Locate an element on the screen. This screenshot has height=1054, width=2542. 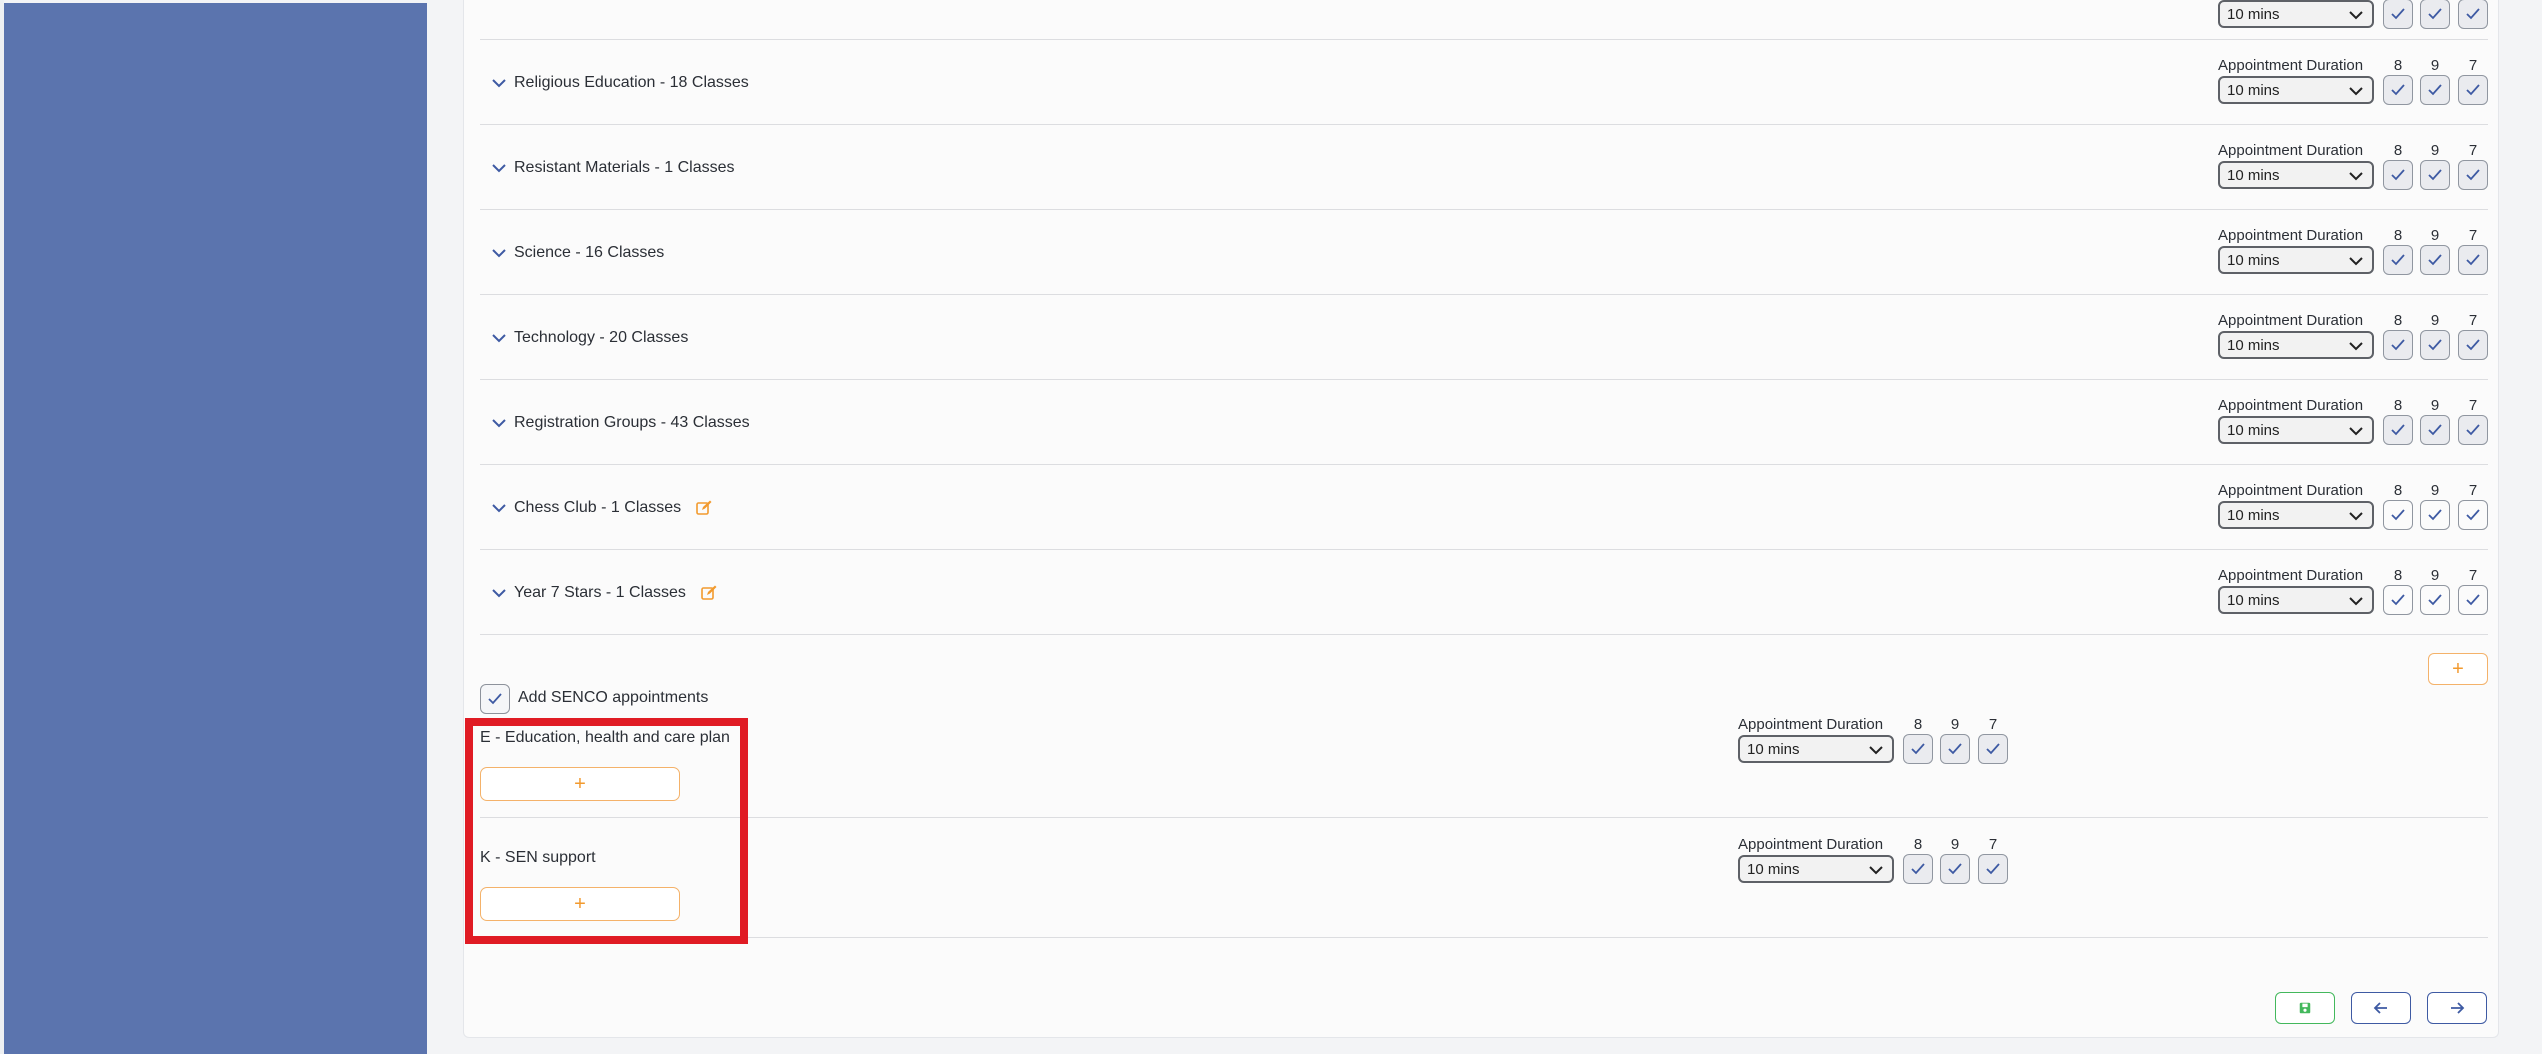
row-controls: Appointment Duration 8 9 7 10 mins is located at coordinates (2353, 257).